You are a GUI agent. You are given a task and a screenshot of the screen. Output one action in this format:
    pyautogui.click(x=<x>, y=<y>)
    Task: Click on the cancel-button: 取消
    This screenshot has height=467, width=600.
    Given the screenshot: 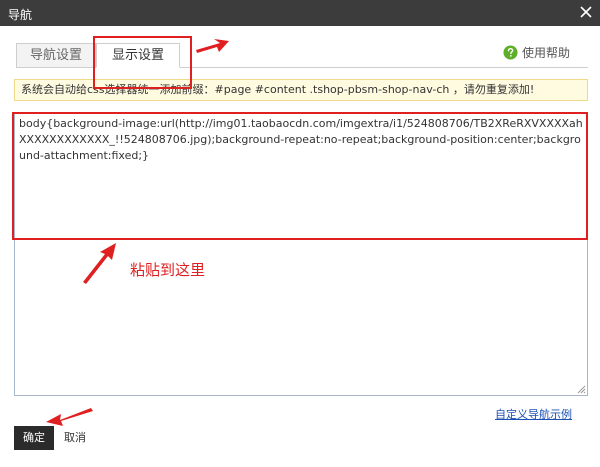 What is the action you would take?
    pyautogui.click(x=75, y=438)
    